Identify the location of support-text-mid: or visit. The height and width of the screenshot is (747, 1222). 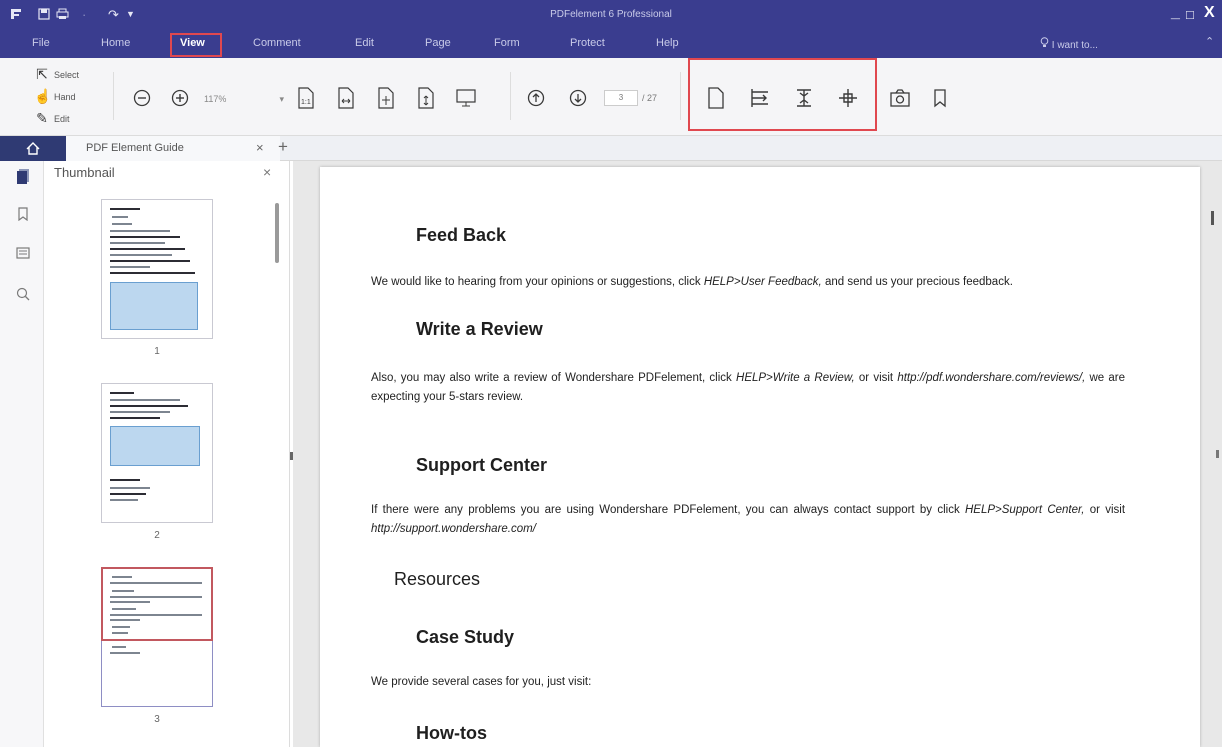
(1105, 510).